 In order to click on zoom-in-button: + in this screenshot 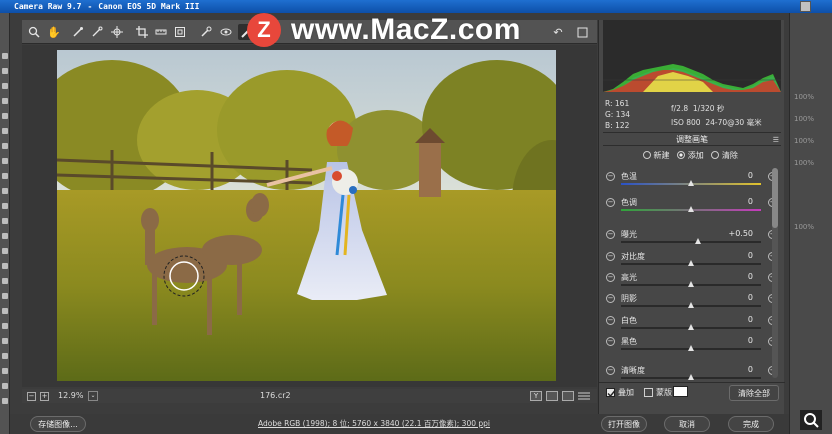, I will do `click(44, 396)`.